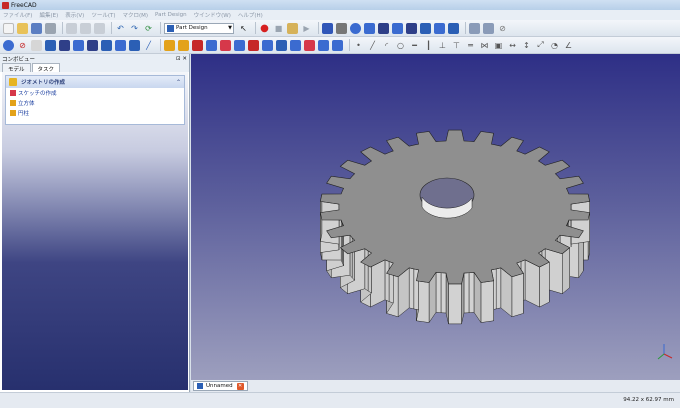 The image size is (680, 408). What do you see at coordinates (48, 15) in the screenshot?
I see `menu-edit: 編集(E)` at bounding box center [48, 15].